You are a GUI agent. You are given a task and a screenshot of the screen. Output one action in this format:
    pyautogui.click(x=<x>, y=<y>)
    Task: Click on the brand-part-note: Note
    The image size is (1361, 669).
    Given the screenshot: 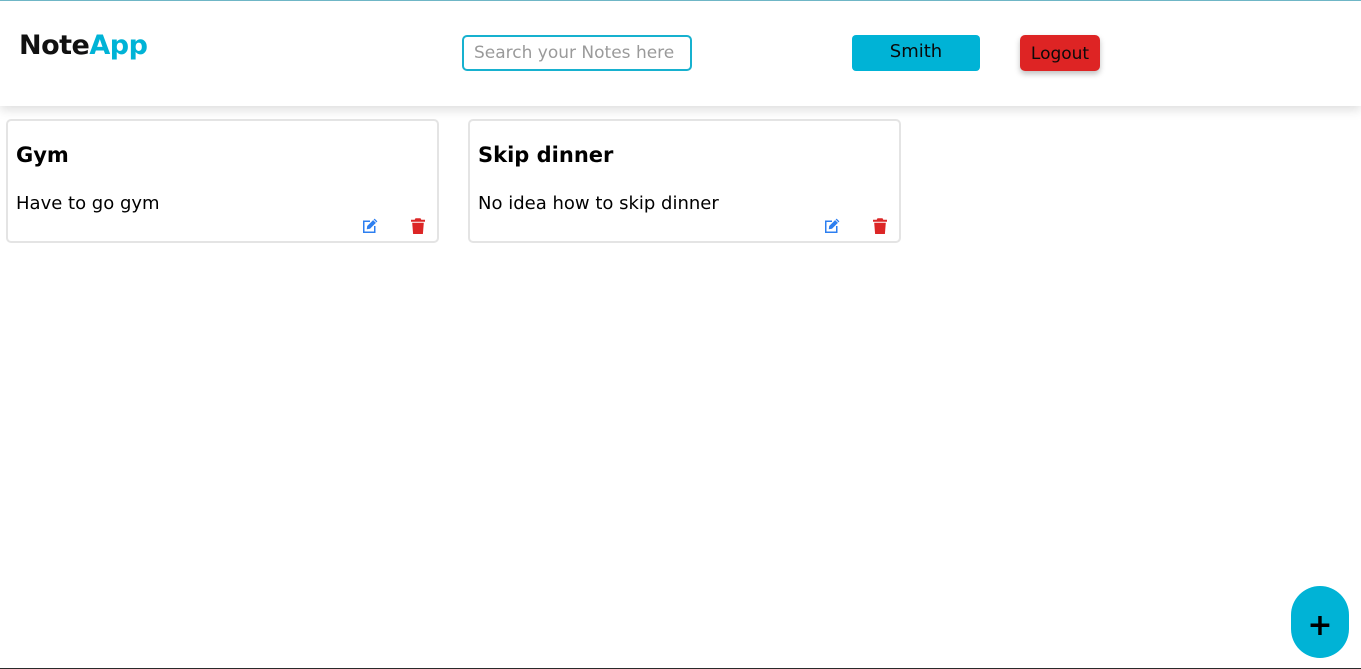 What is the action you would take?
    pyautogui.click(x=54, y=45)
    